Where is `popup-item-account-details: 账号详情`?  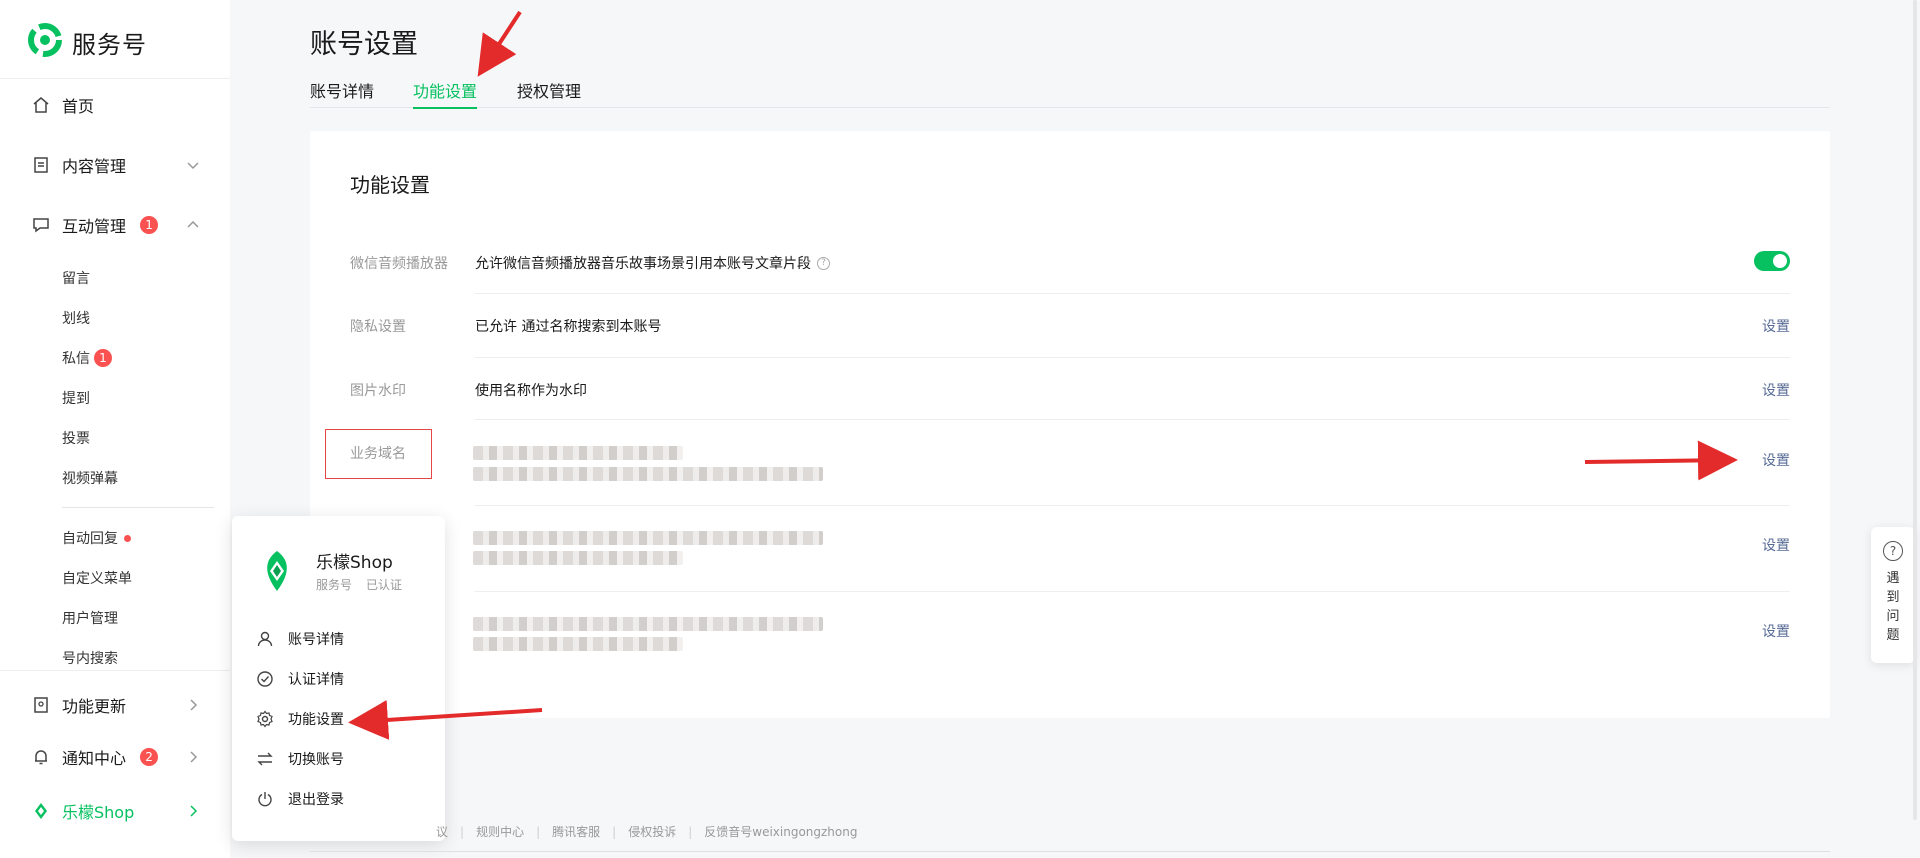 popup-item-account-details: 账号详情 is located at coordinates (300, 639).